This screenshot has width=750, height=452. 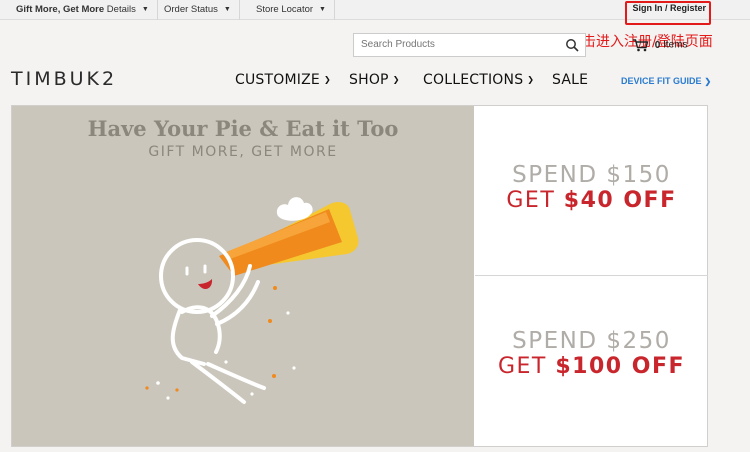 What do you see at coordinates (620, 200) in the screenshot?
I see `offer-amount: $40 OFF` at bounding box center [620, 200].